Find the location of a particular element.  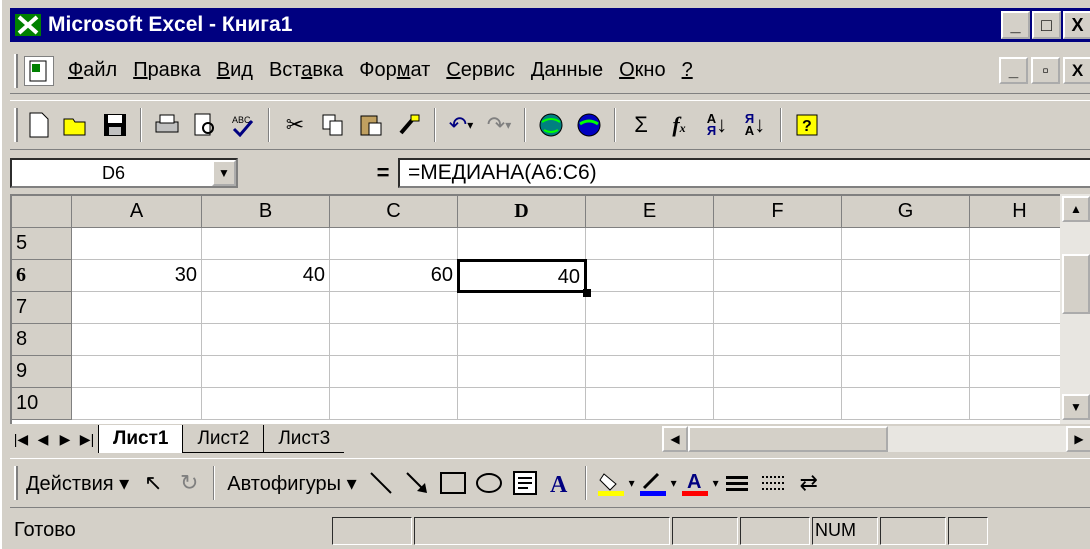

maximize-button: □ is located at coordinates (1046, 25).